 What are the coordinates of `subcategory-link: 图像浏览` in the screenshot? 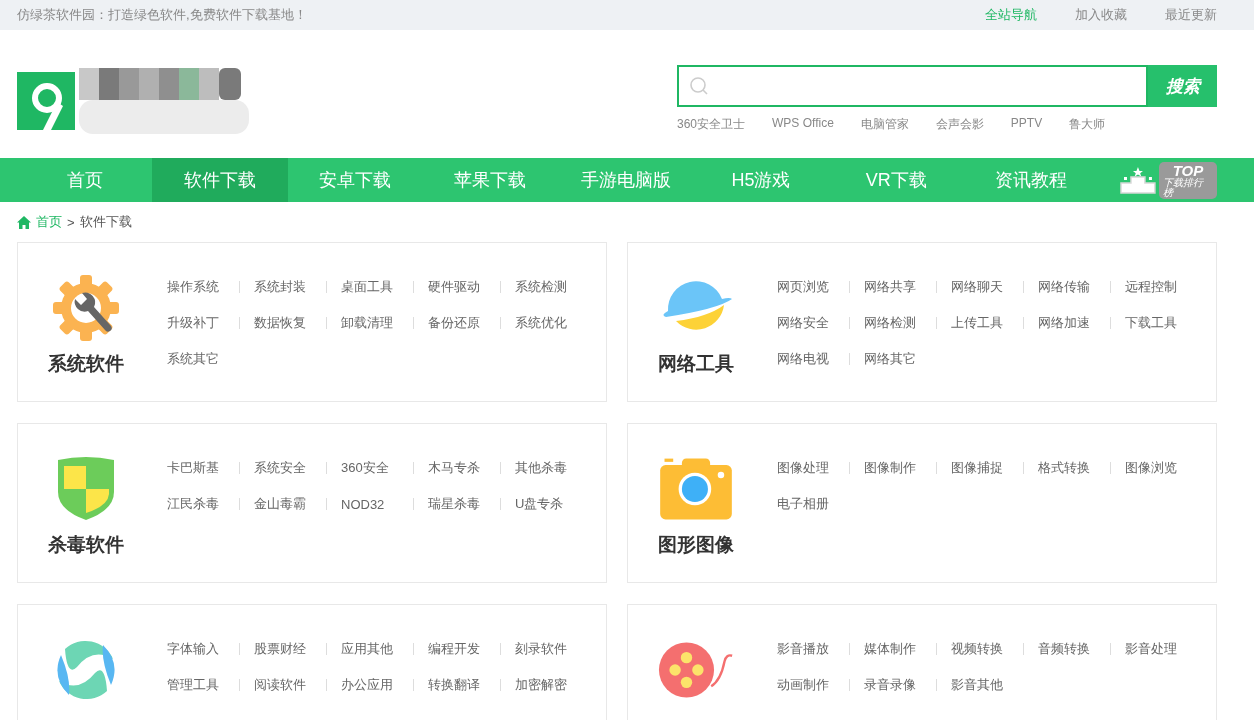 It's located at (1154, 468).